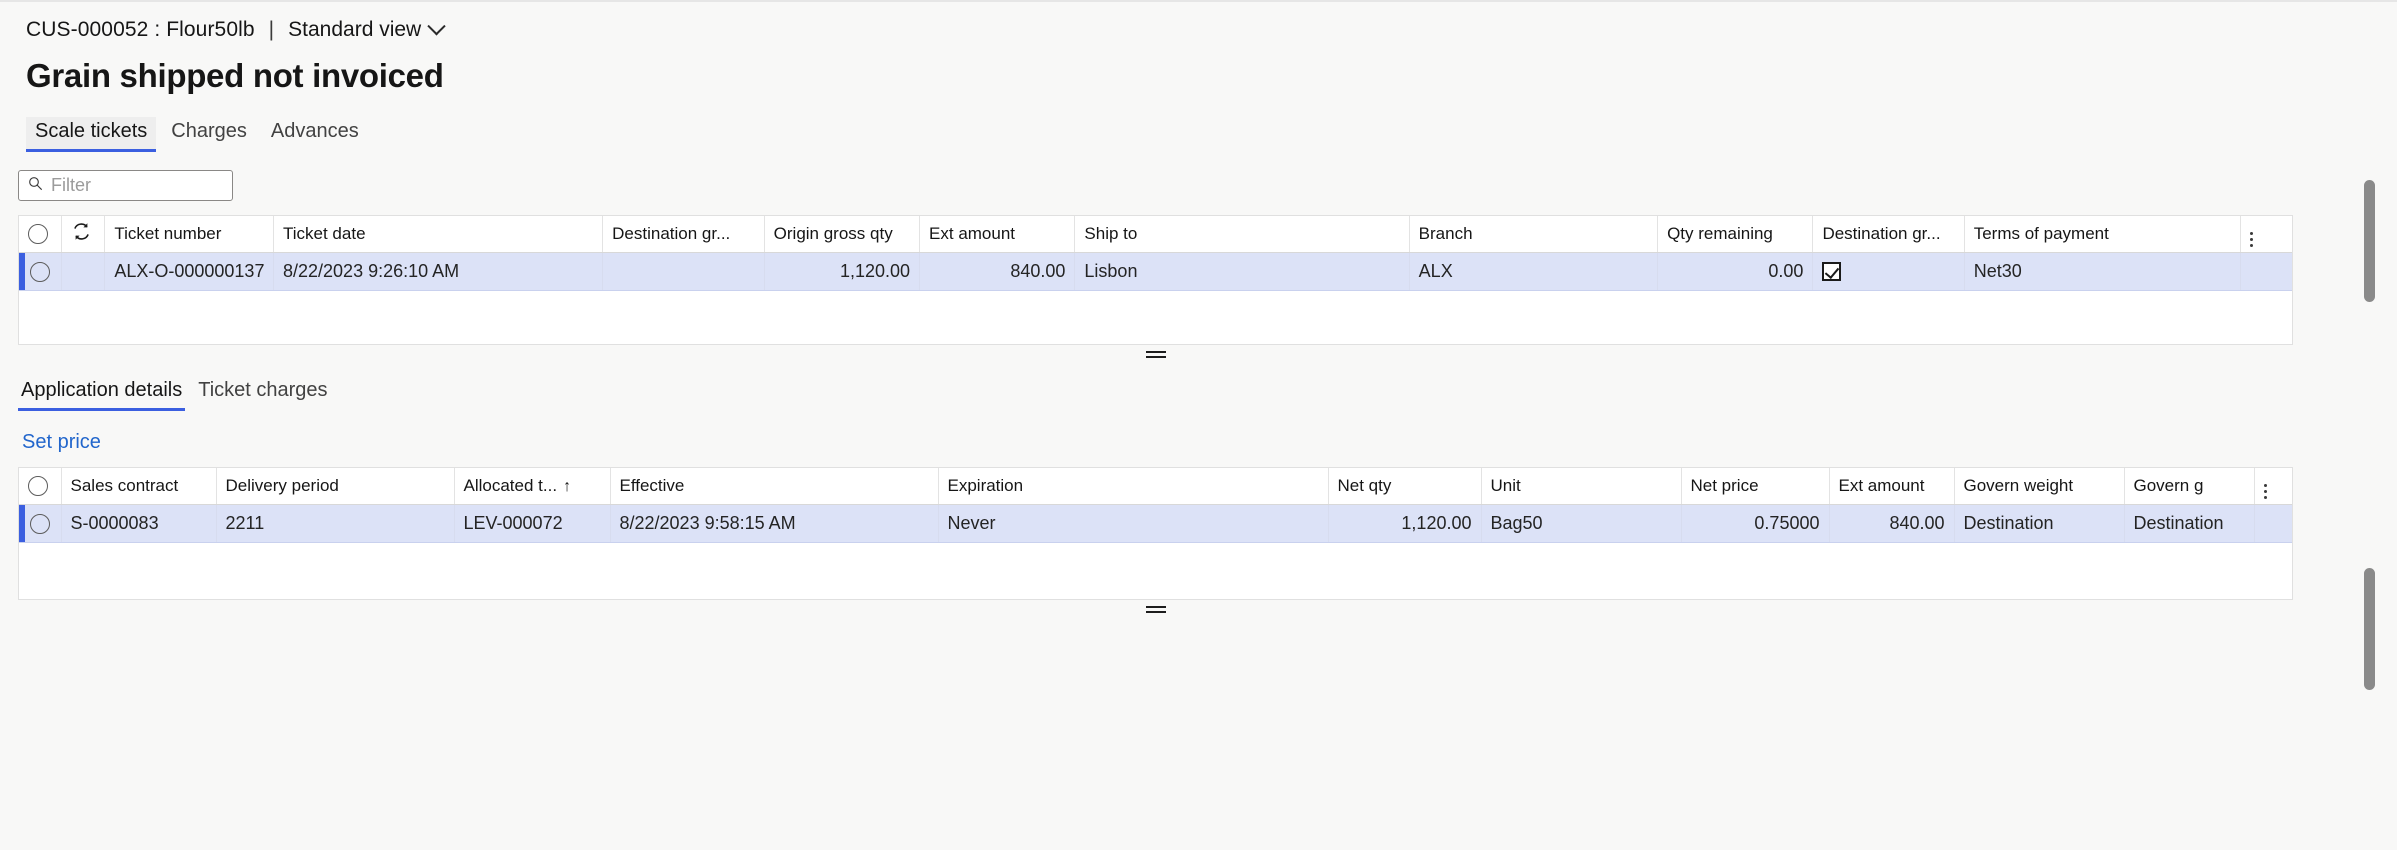 The image size is (2397, 850). What do you see at coordinates (1133, 523) in the screenshot?
I see `cell-expiration: Never` at bounding box center [1133, 523].